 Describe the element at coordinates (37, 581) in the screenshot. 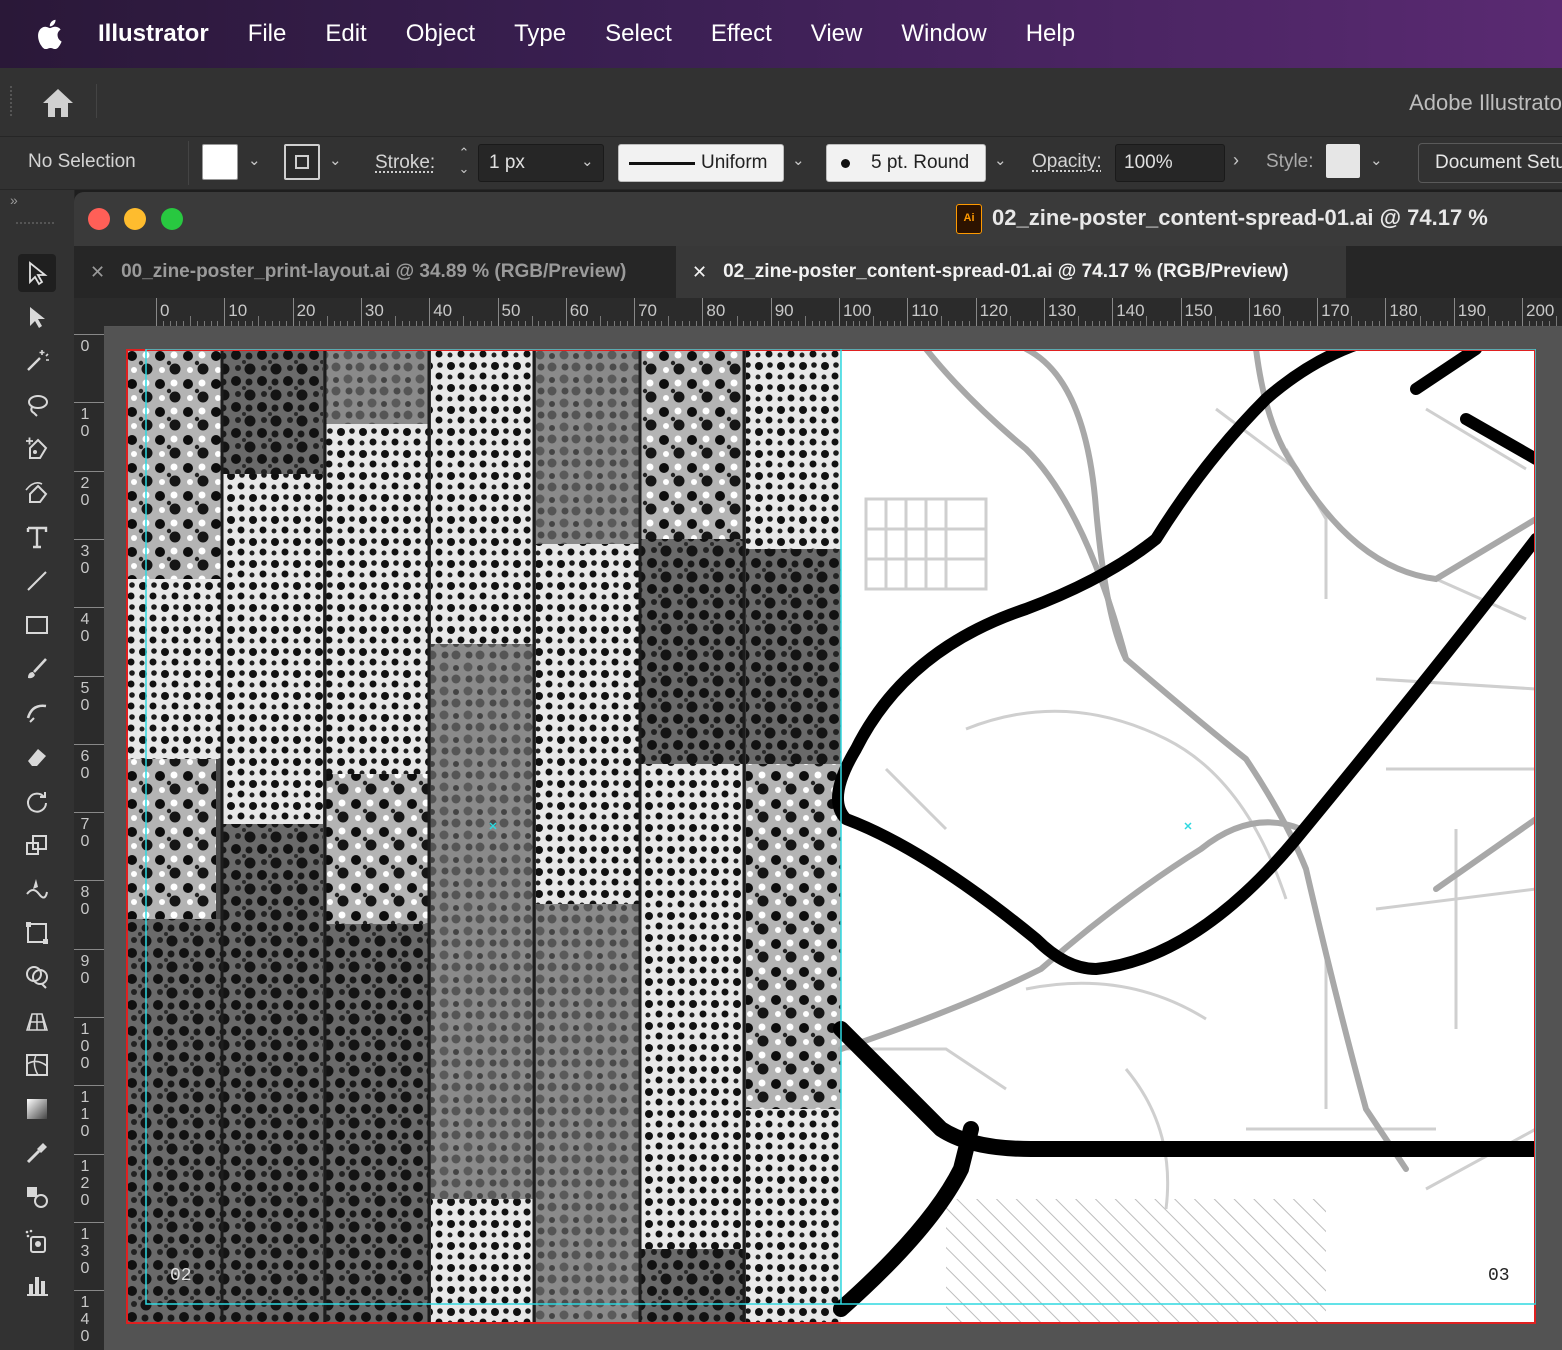

I see `line-tool-icon` at that location.